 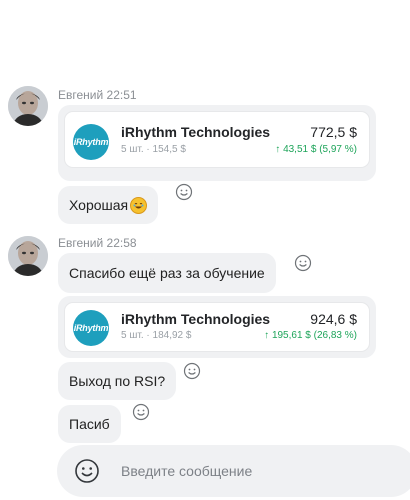 What do you see at coordinates (172, 335) in the screenshot?
I see `stock-avg-price: 184,92 $` at bounding box center [172, 335].